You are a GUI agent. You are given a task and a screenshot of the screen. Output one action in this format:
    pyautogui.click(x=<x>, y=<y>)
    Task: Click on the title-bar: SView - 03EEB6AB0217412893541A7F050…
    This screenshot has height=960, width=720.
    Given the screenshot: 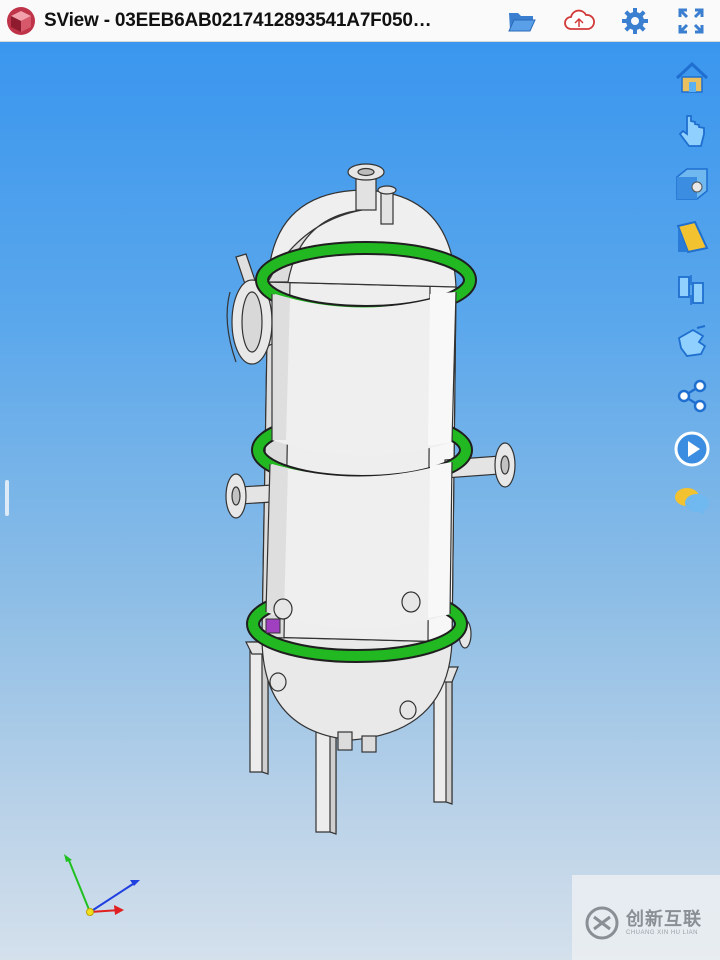 What is the action you would take?
    pyautogui.click(x=360, y=21)
    